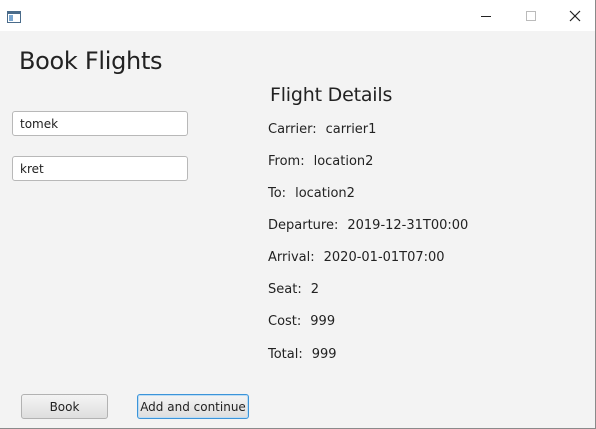 This screenshot has height=429, width=596. Describe the element at coordinates (314, 289) in the screenshot. I see `detail-value: 2` at that location.